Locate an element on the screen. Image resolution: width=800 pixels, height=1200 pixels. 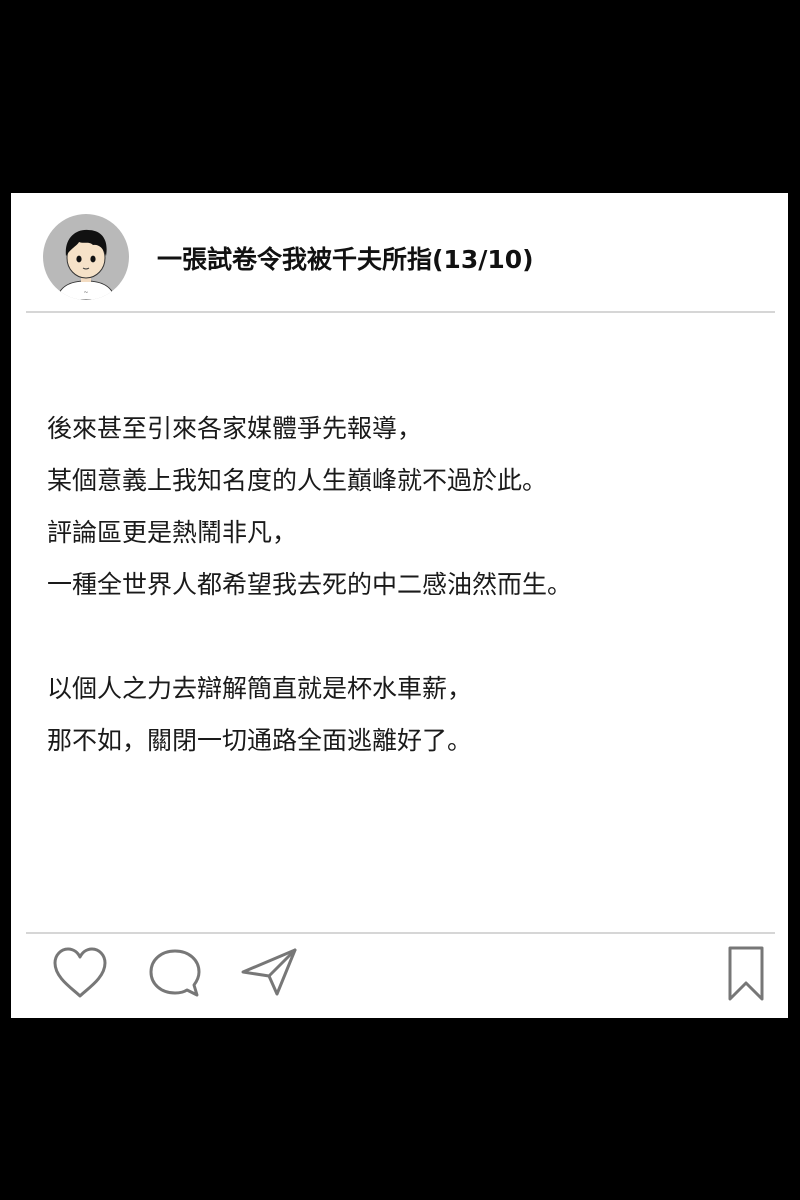
action-bar is located at coordinates (399, 976).